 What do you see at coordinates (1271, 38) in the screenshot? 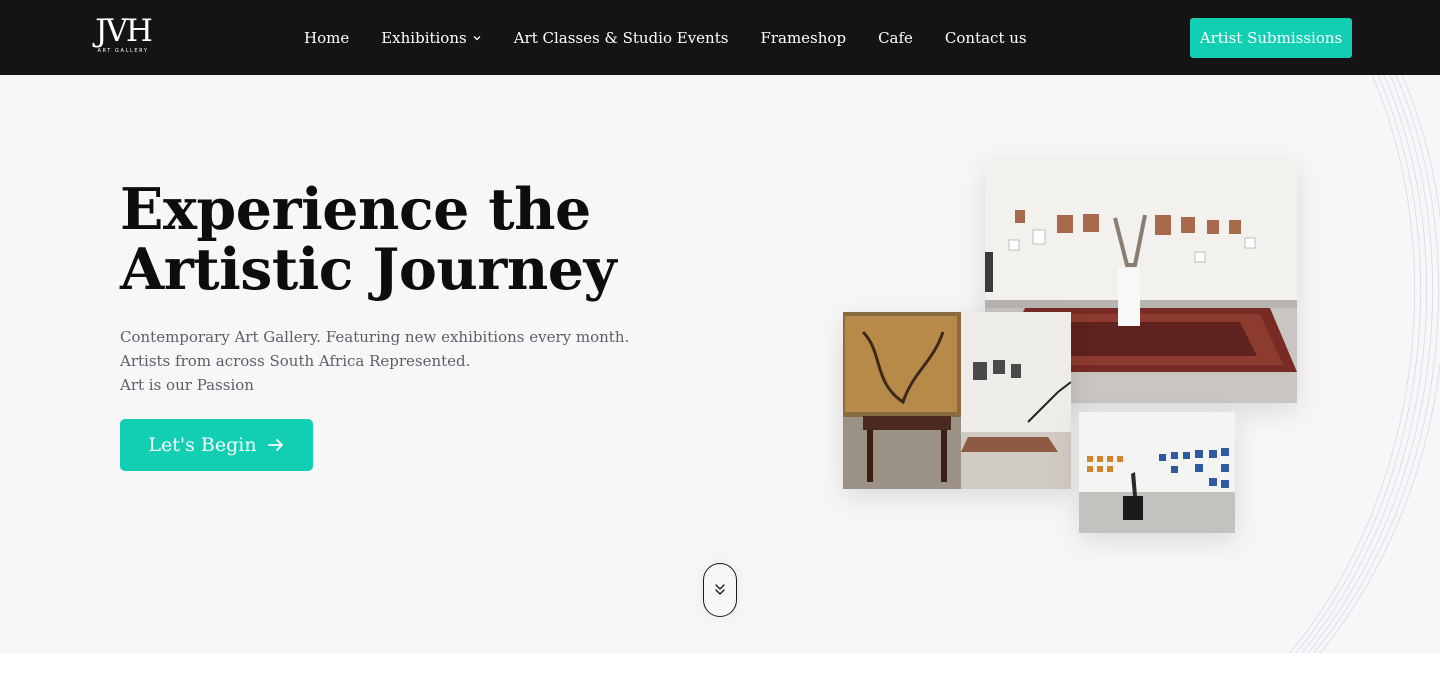
I see `artist-submissions-button: Artist Submissions` at bounding box center [1271, 38].